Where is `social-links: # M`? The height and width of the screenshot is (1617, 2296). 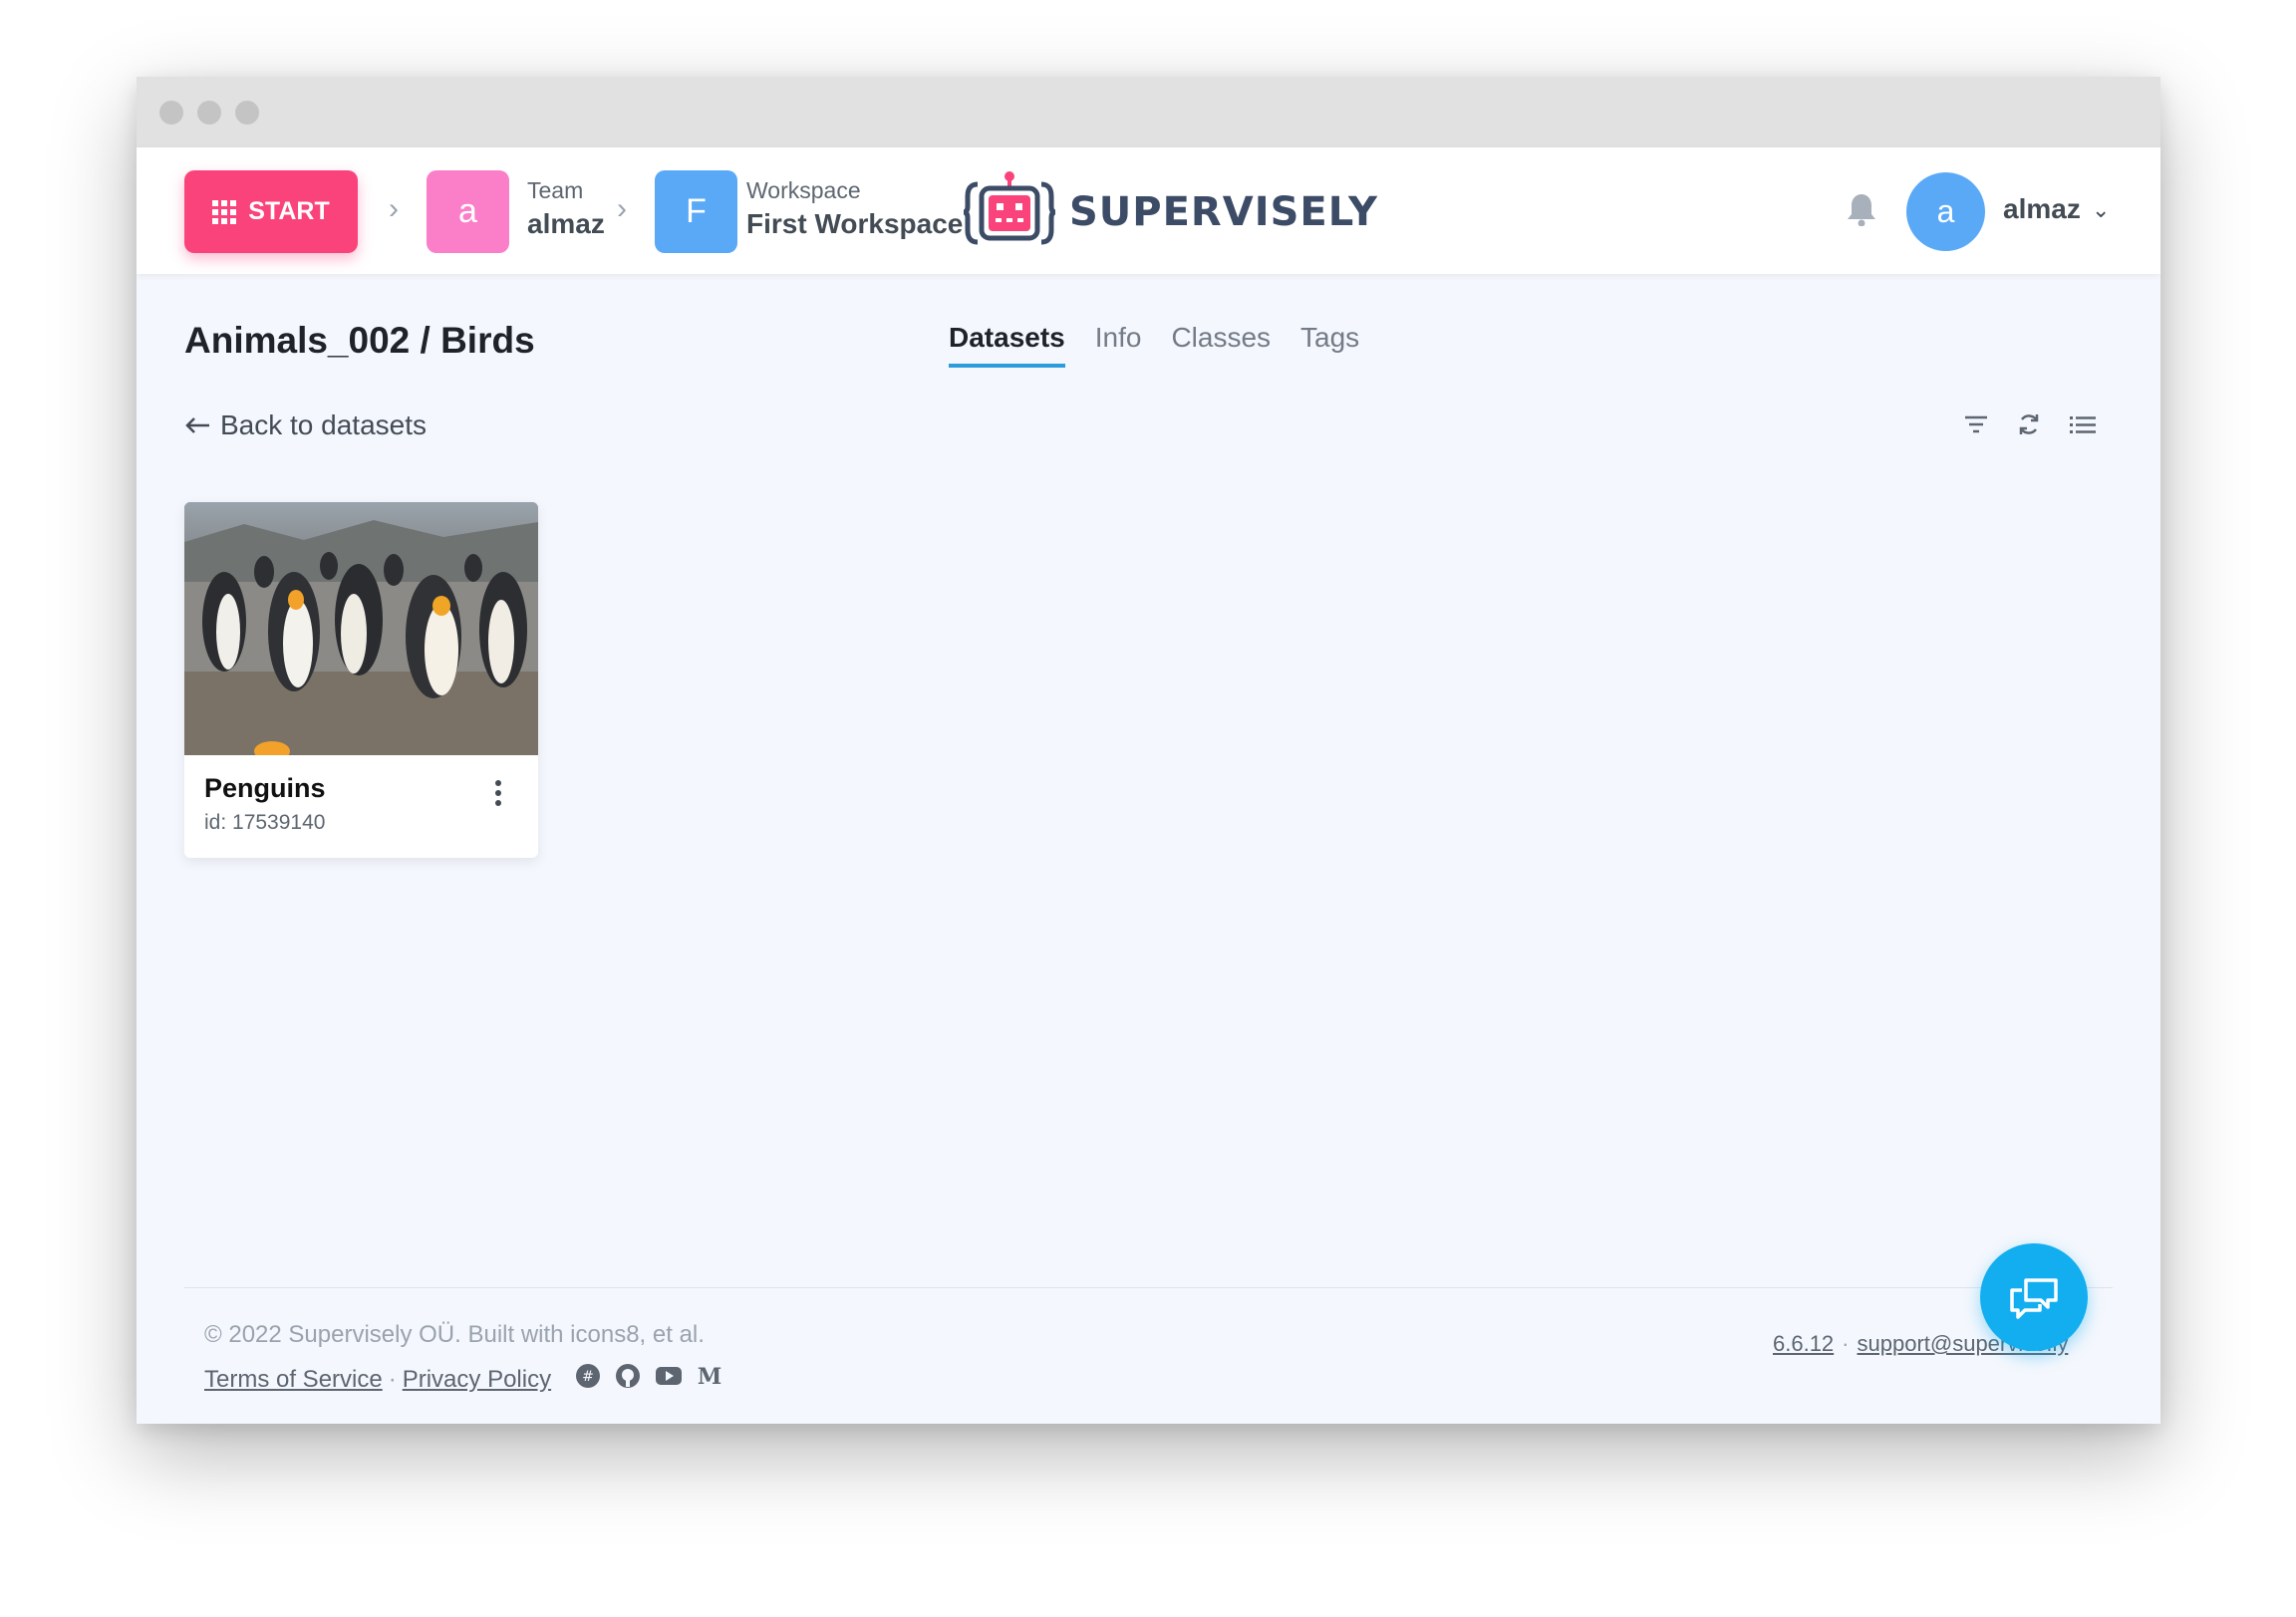 social-links: # M is located at coordinates (648, 1380).